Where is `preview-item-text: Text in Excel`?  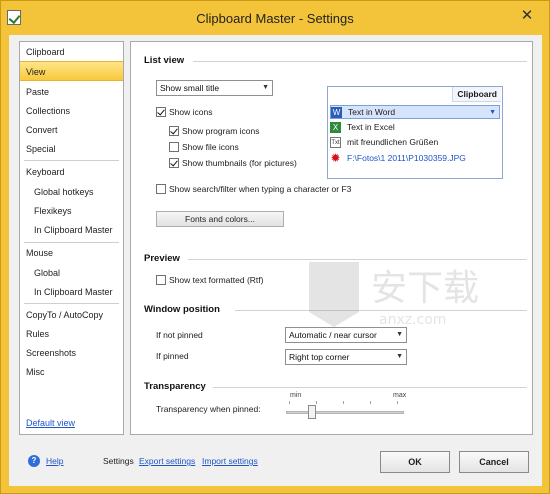
preview-item-text: Text in Excel is located at coordinates (371, 127).